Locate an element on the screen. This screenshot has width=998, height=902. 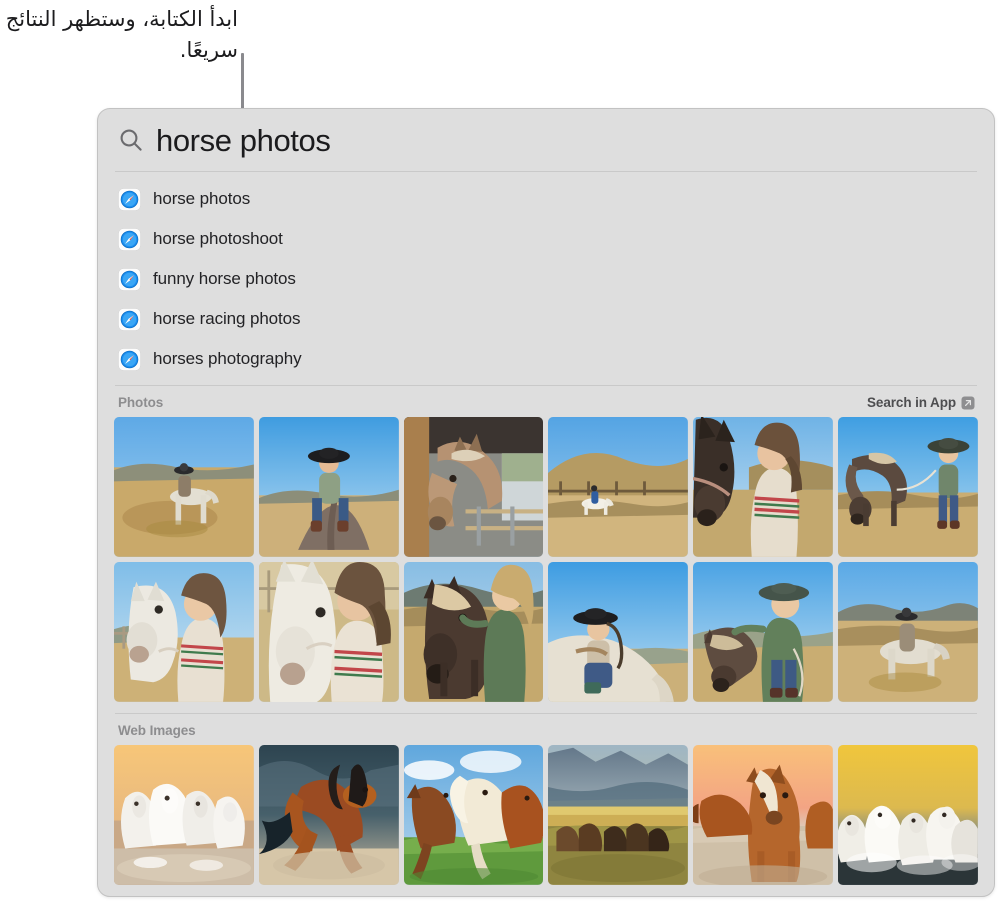
photos-section-header: Photos Search in App is located at coordinates (546, 401).